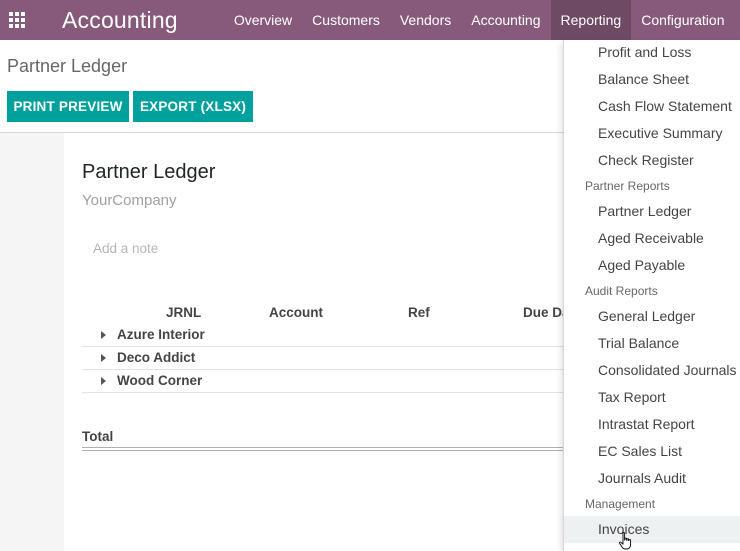  What do you see at coordinates (652, 343) in the screenshot?
I see `menu-item-trial-balance: Trial Balance` at bounding box center [652, 343].